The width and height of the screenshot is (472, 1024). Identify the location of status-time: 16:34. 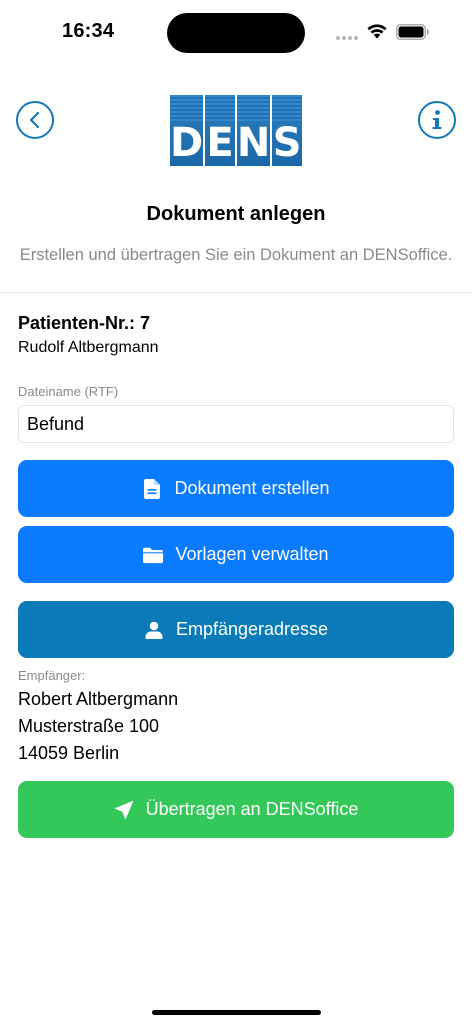
(88, 31).